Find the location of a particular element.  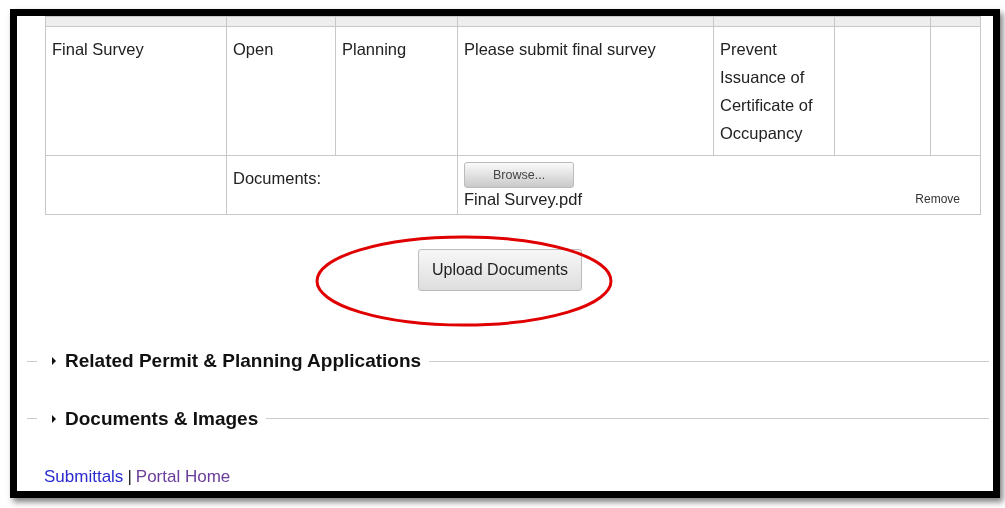

footer-link: Submittals is located at coordinates (84, 477).